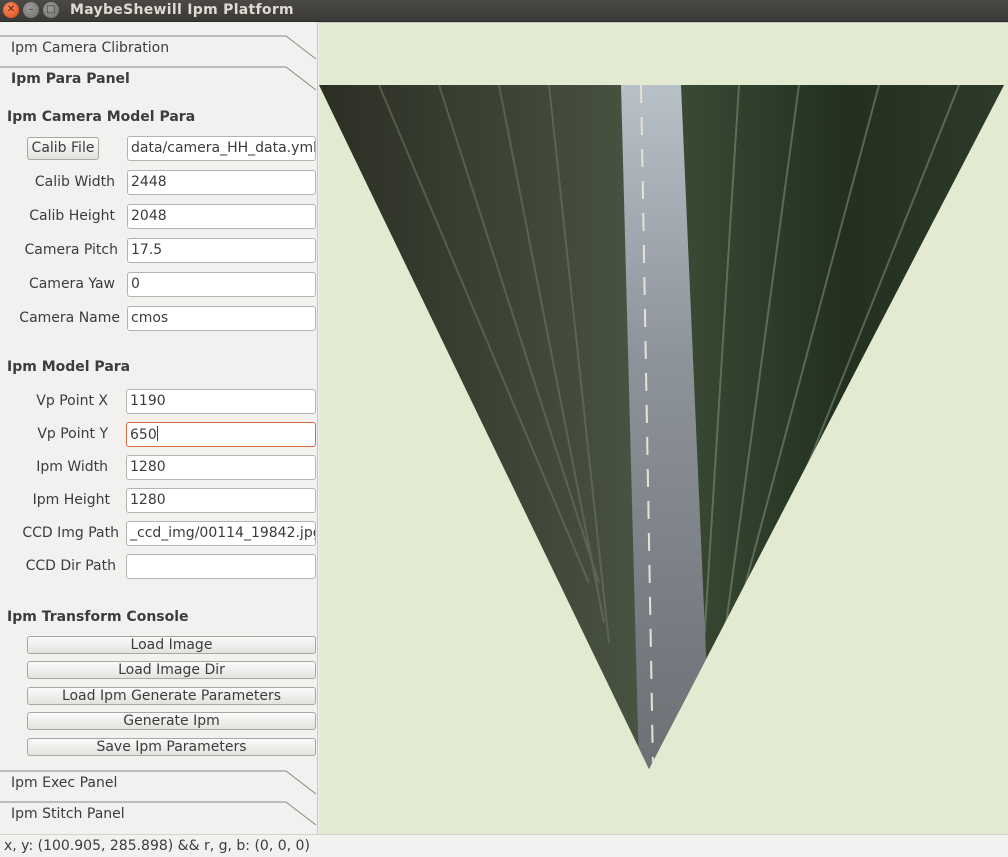  What do you see at coordinates (159, 816) in the screenshot?
I see `tab-stitch-panel: Ipm Stitch Panel` at bounding box center [159, 816].